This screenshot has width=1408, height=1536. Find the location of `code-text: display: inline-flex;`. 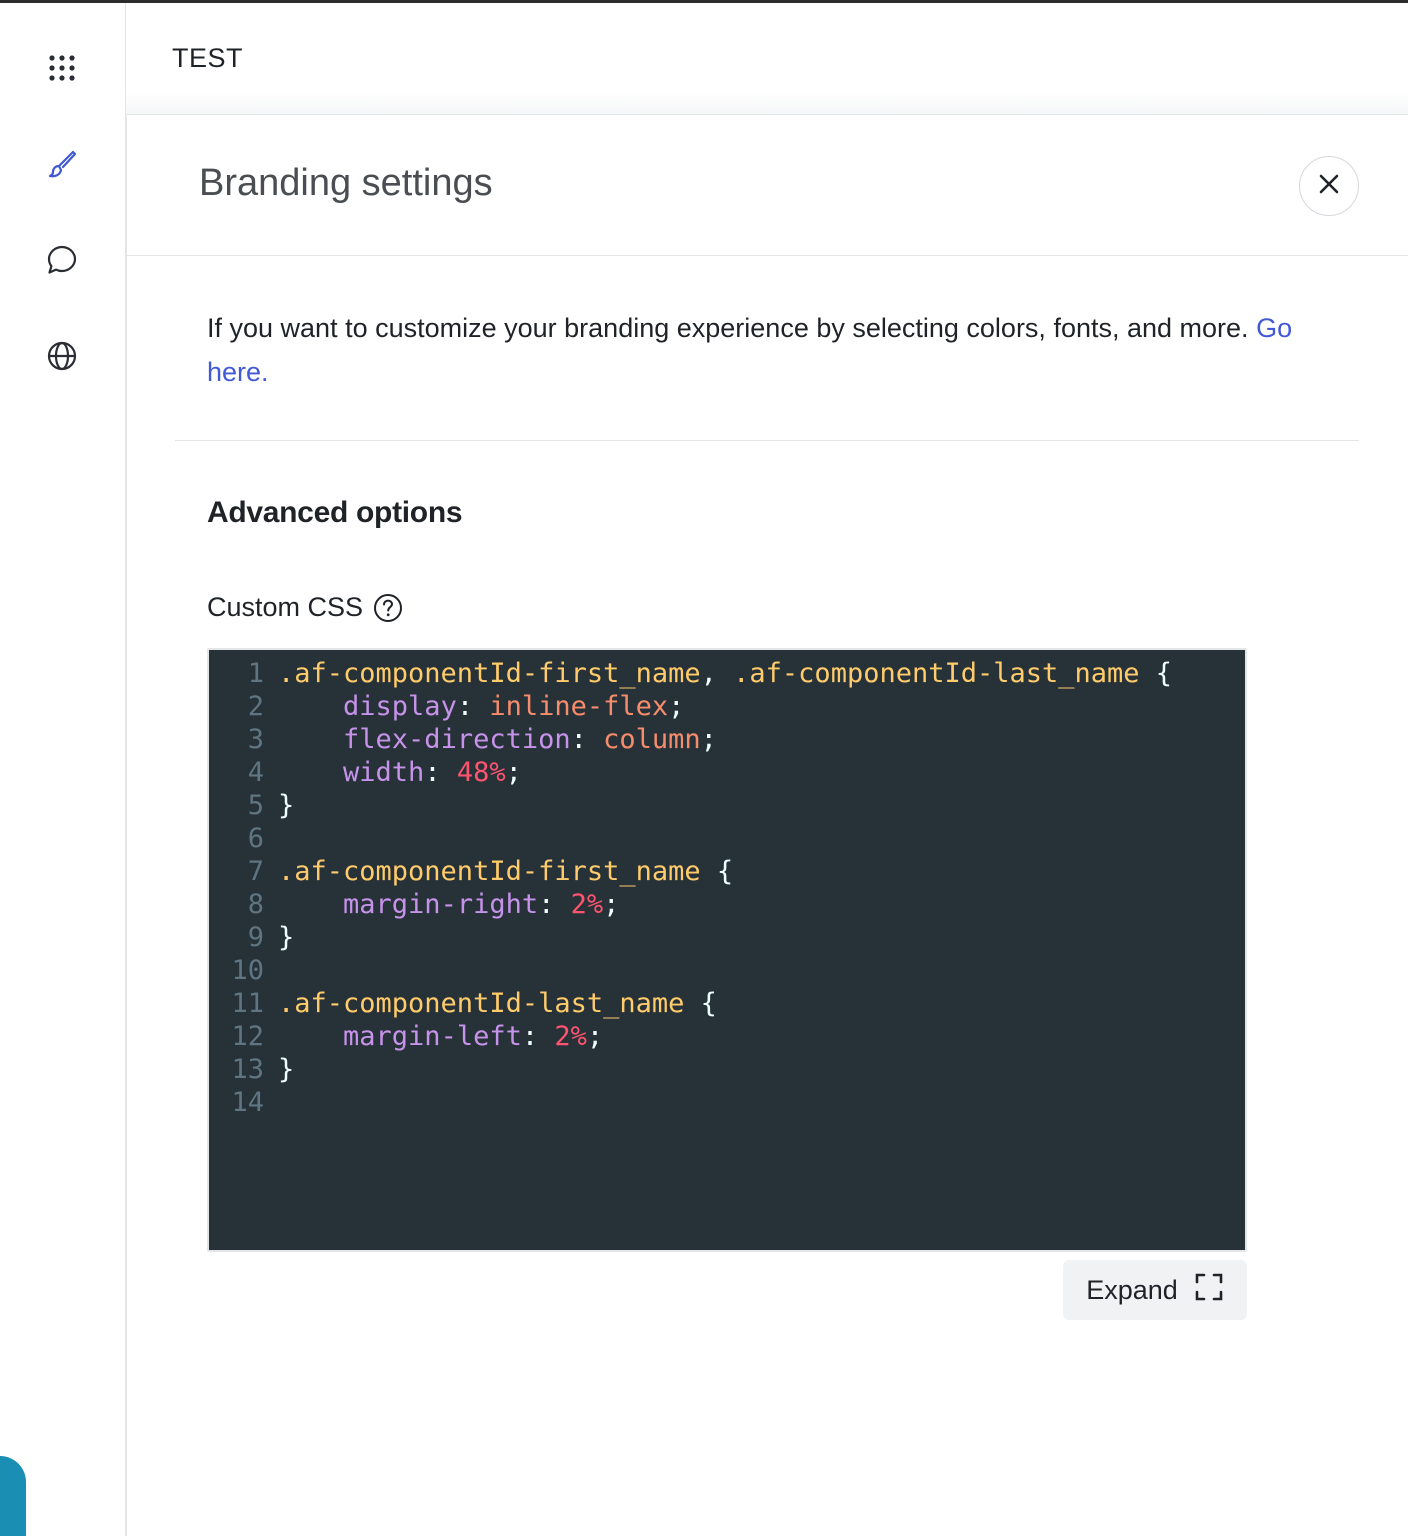

code-text: display: inline-flex; is located at coordinates (474, 706).